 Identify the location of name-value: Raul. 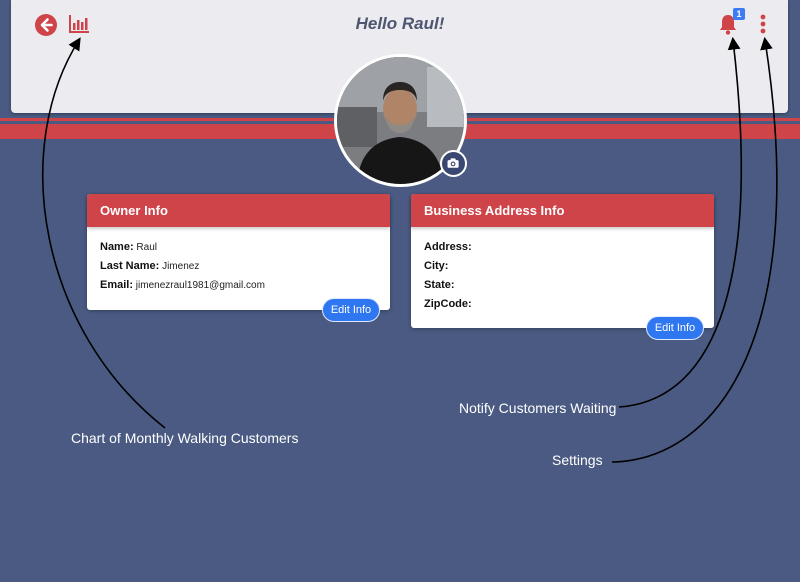
(146, 247).